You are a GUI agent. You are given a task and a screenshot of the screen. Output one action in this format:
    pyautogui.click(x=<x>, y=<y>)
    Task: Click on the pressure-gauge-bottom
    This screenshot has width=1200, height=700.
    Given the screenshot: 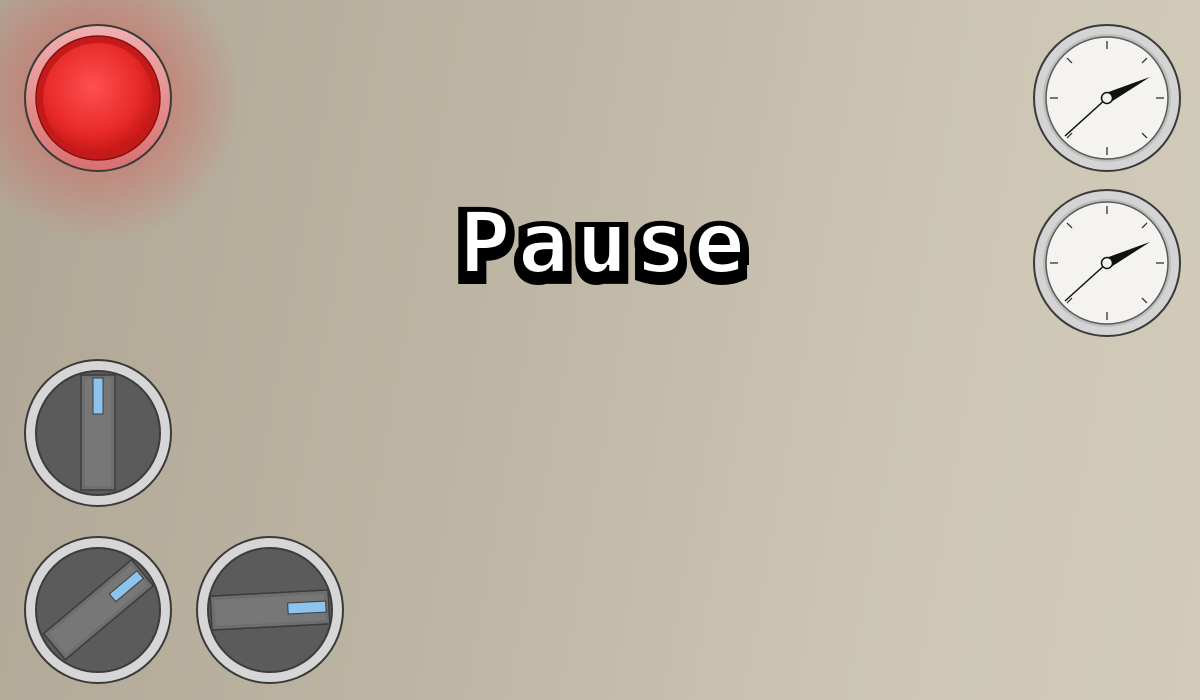 What is the action you would take?
    pyautogui.click(x=1107, y=263)
    